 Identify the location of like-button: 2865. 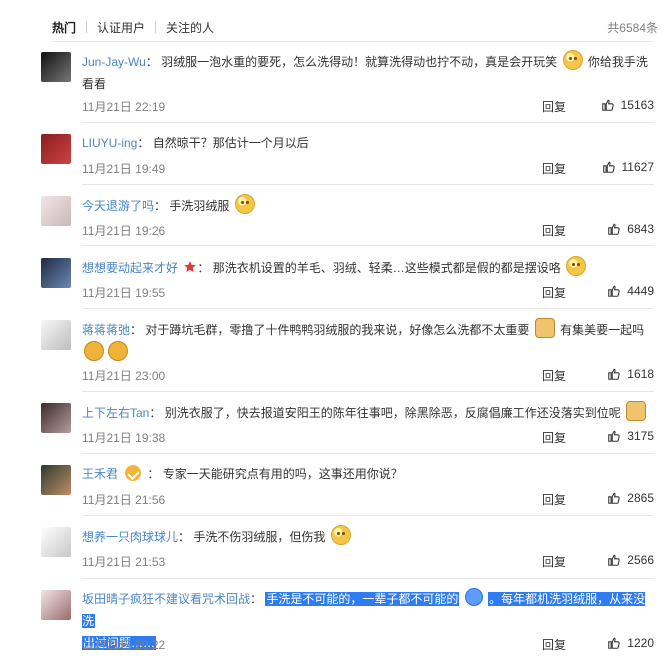
(630, 498).